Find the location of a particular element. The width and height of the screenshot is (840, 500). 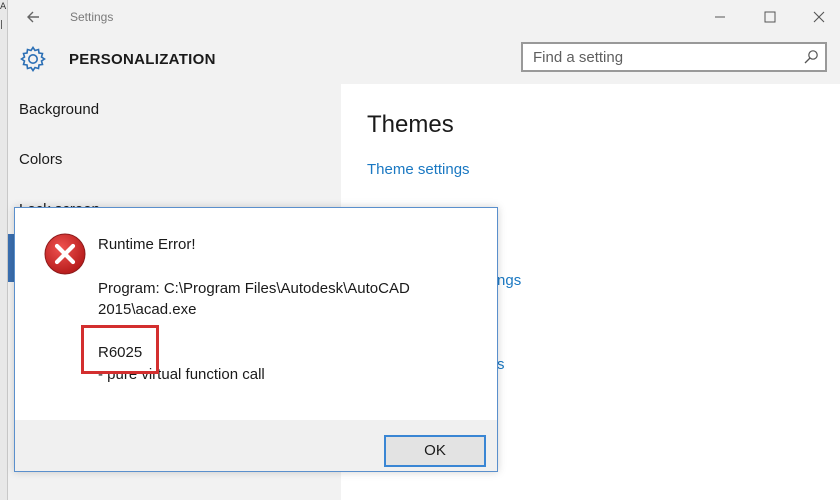

search-box is located at coordinates (674, 57).